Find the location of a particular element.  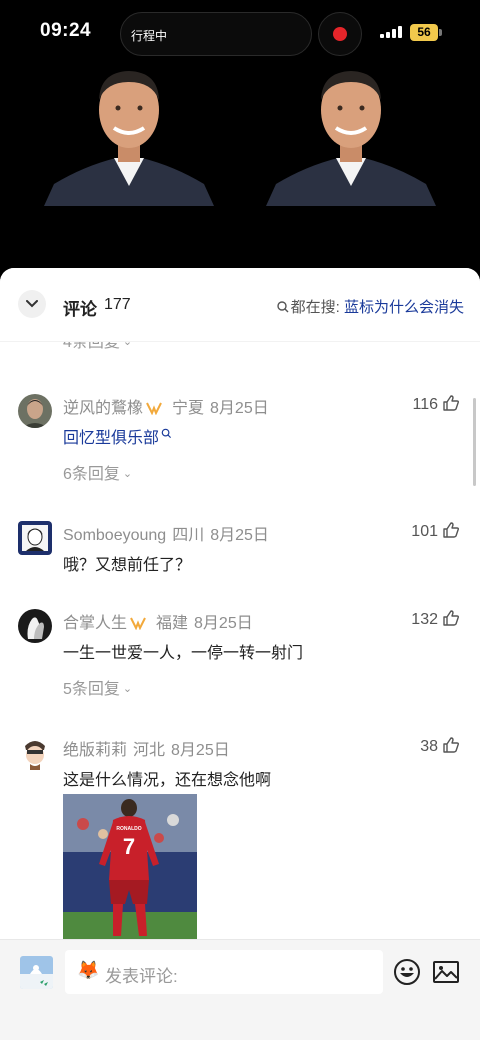

comment-meta: 合掌人生 福建 8月25日 is located at coordinates (158, 621).